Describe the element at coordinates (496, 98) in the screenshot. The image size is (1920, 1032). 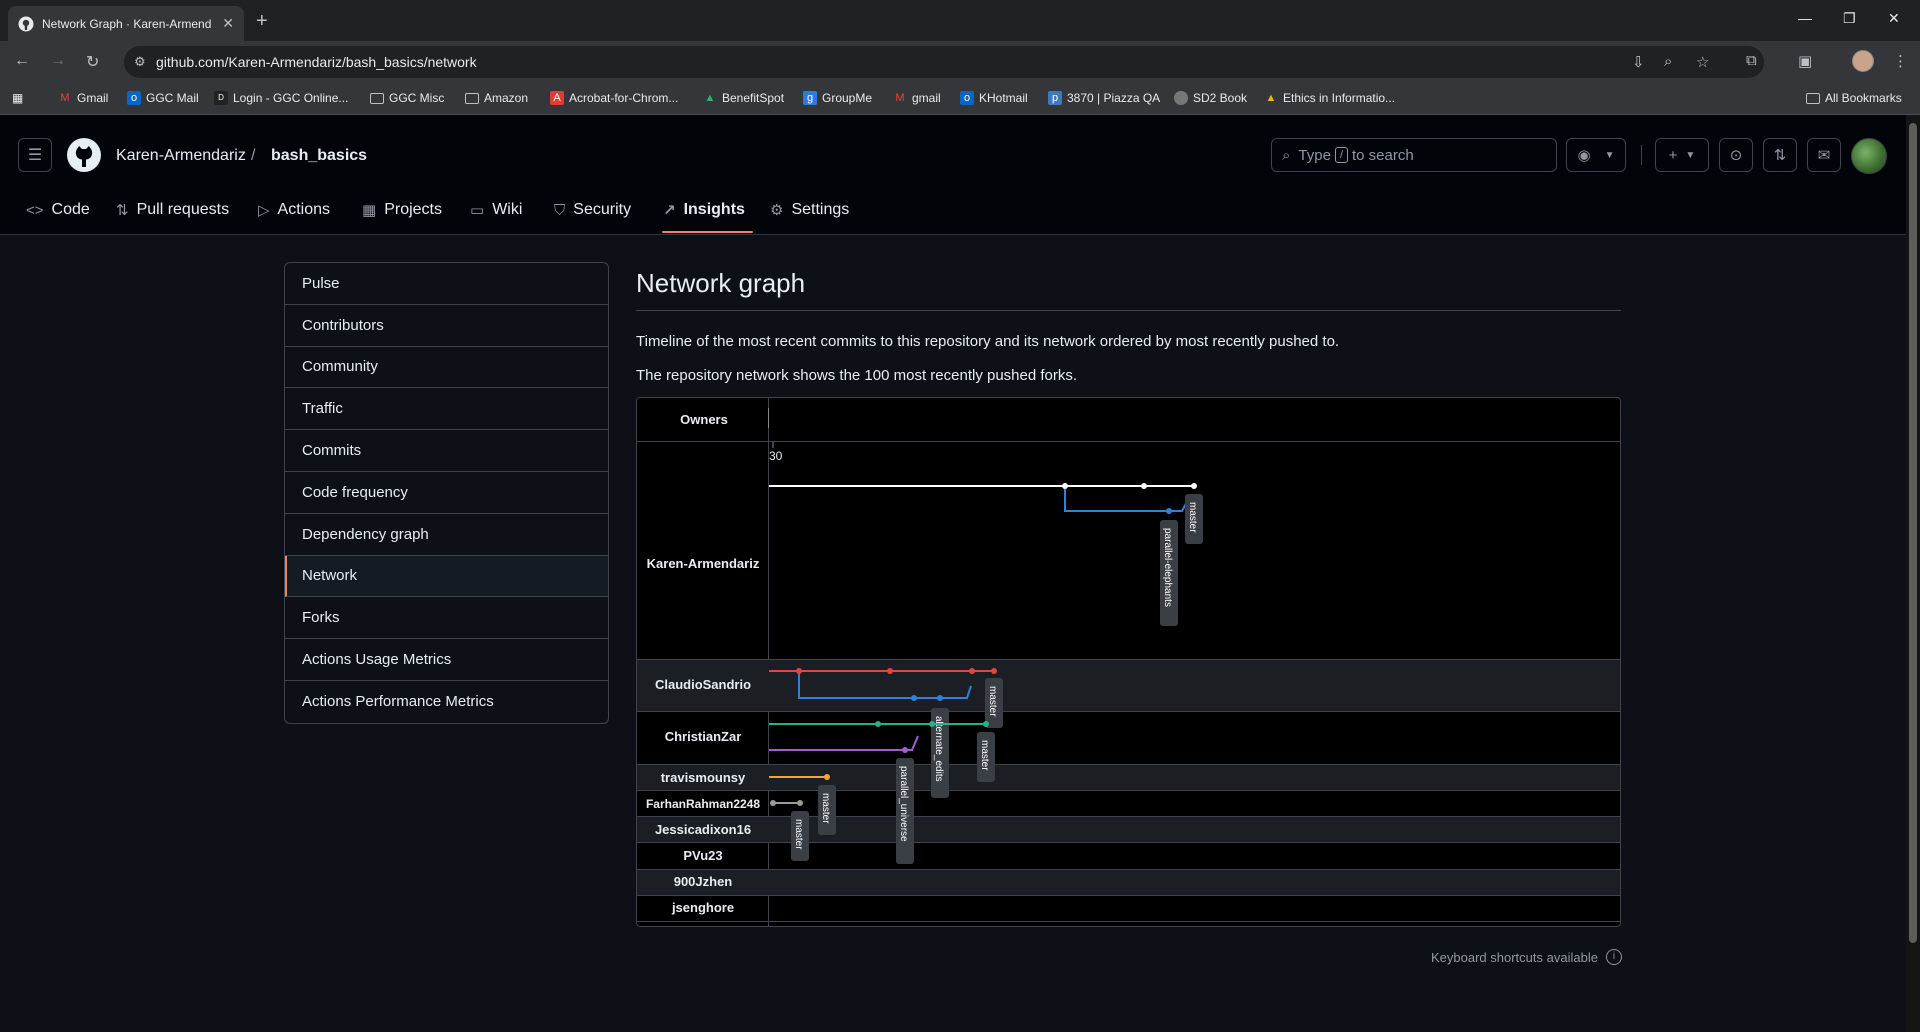
I see `bookmark-amazon: Amazon` at that location.